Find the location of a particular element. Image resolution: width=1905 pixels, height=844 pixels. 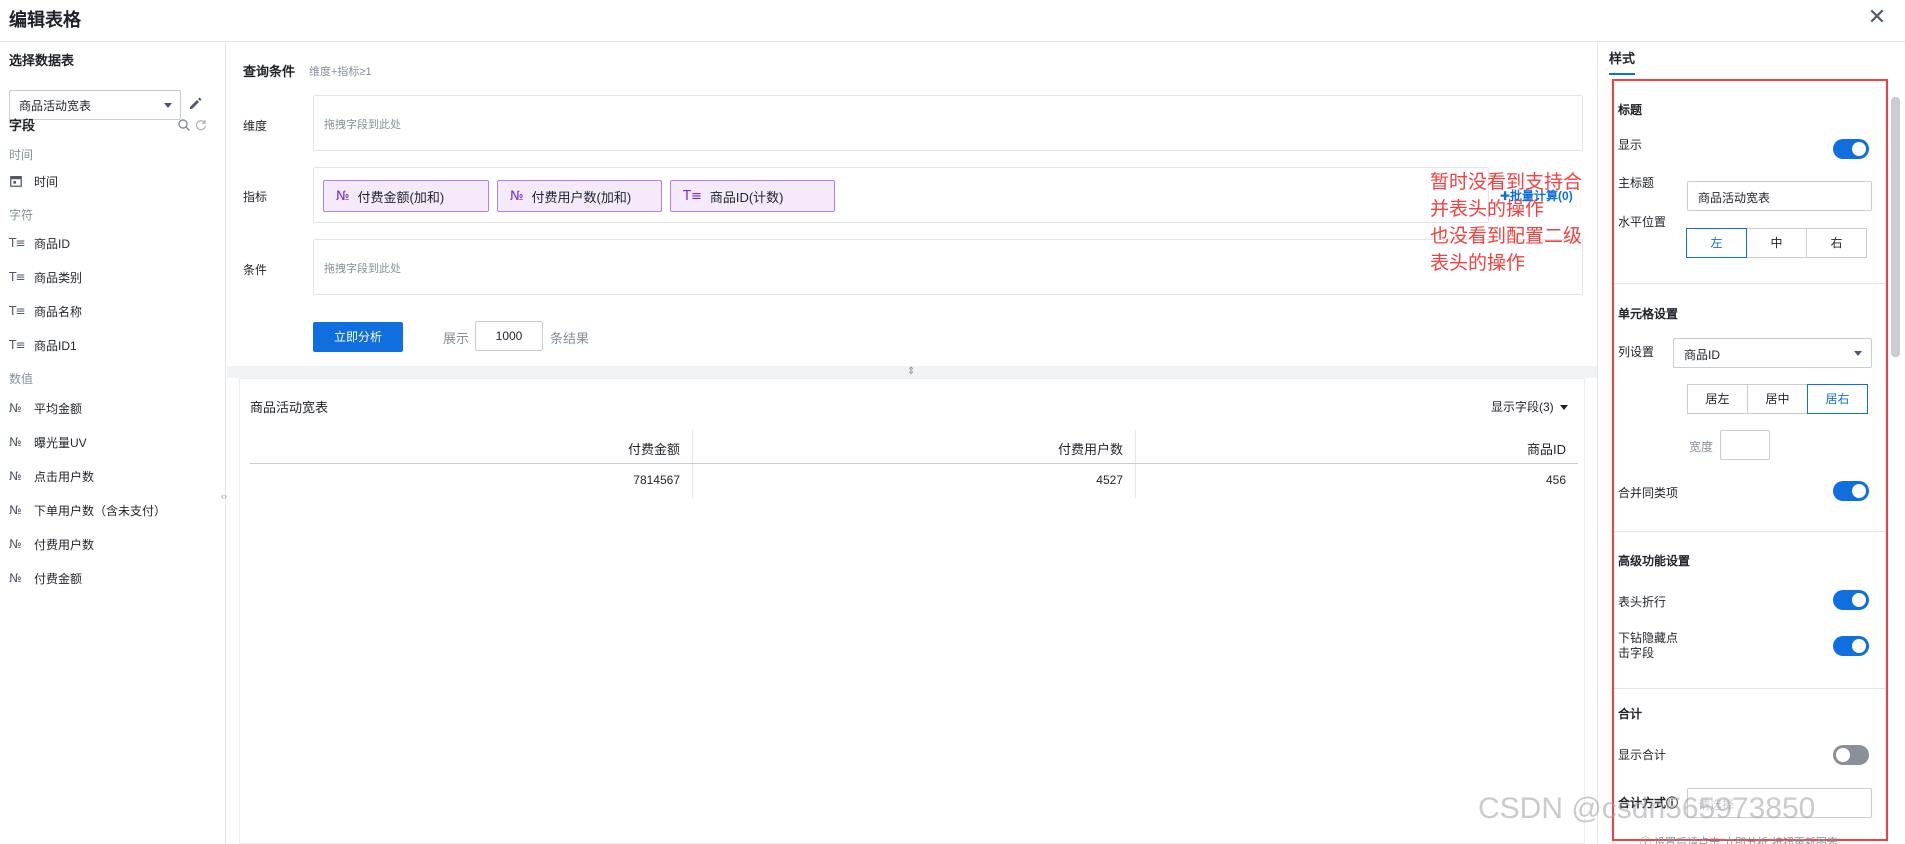

select-table-title: 选择数据表 is located at coordinates (42, 60).